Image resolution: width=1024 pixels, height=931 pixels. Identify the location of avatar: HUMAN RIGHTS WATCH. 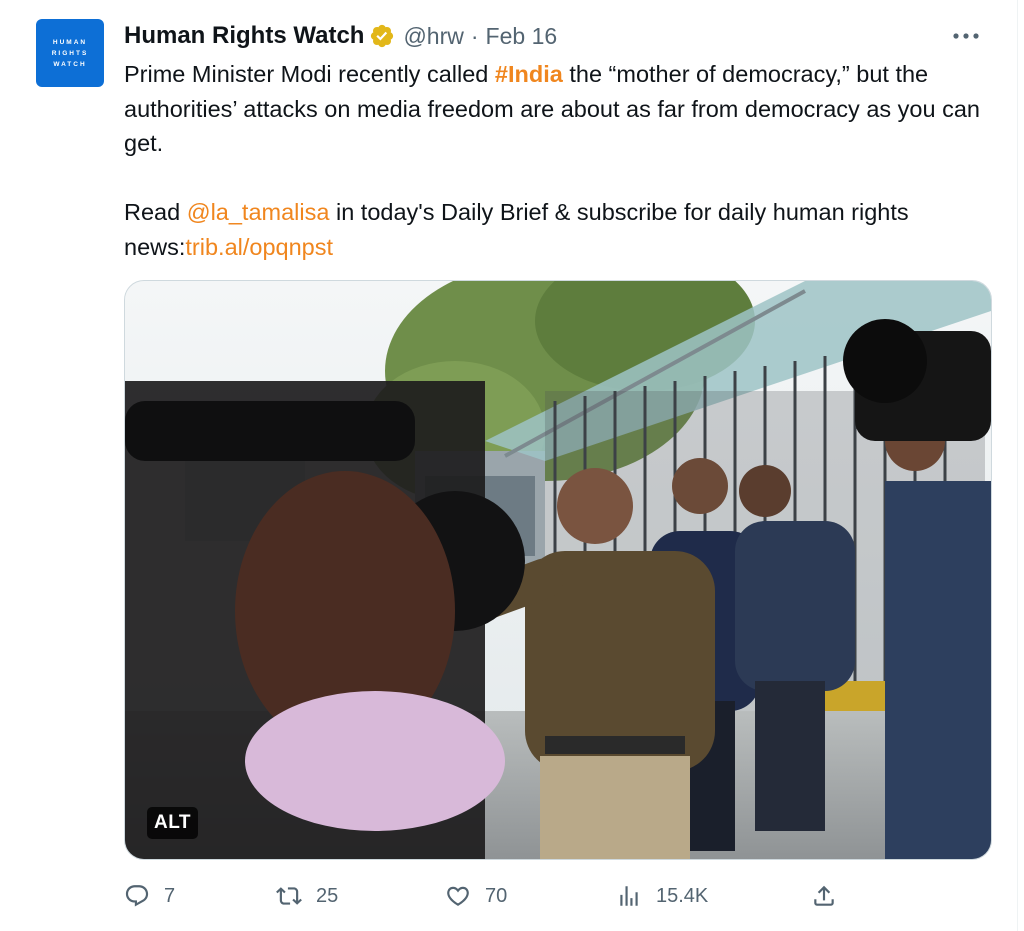
(70, 53).